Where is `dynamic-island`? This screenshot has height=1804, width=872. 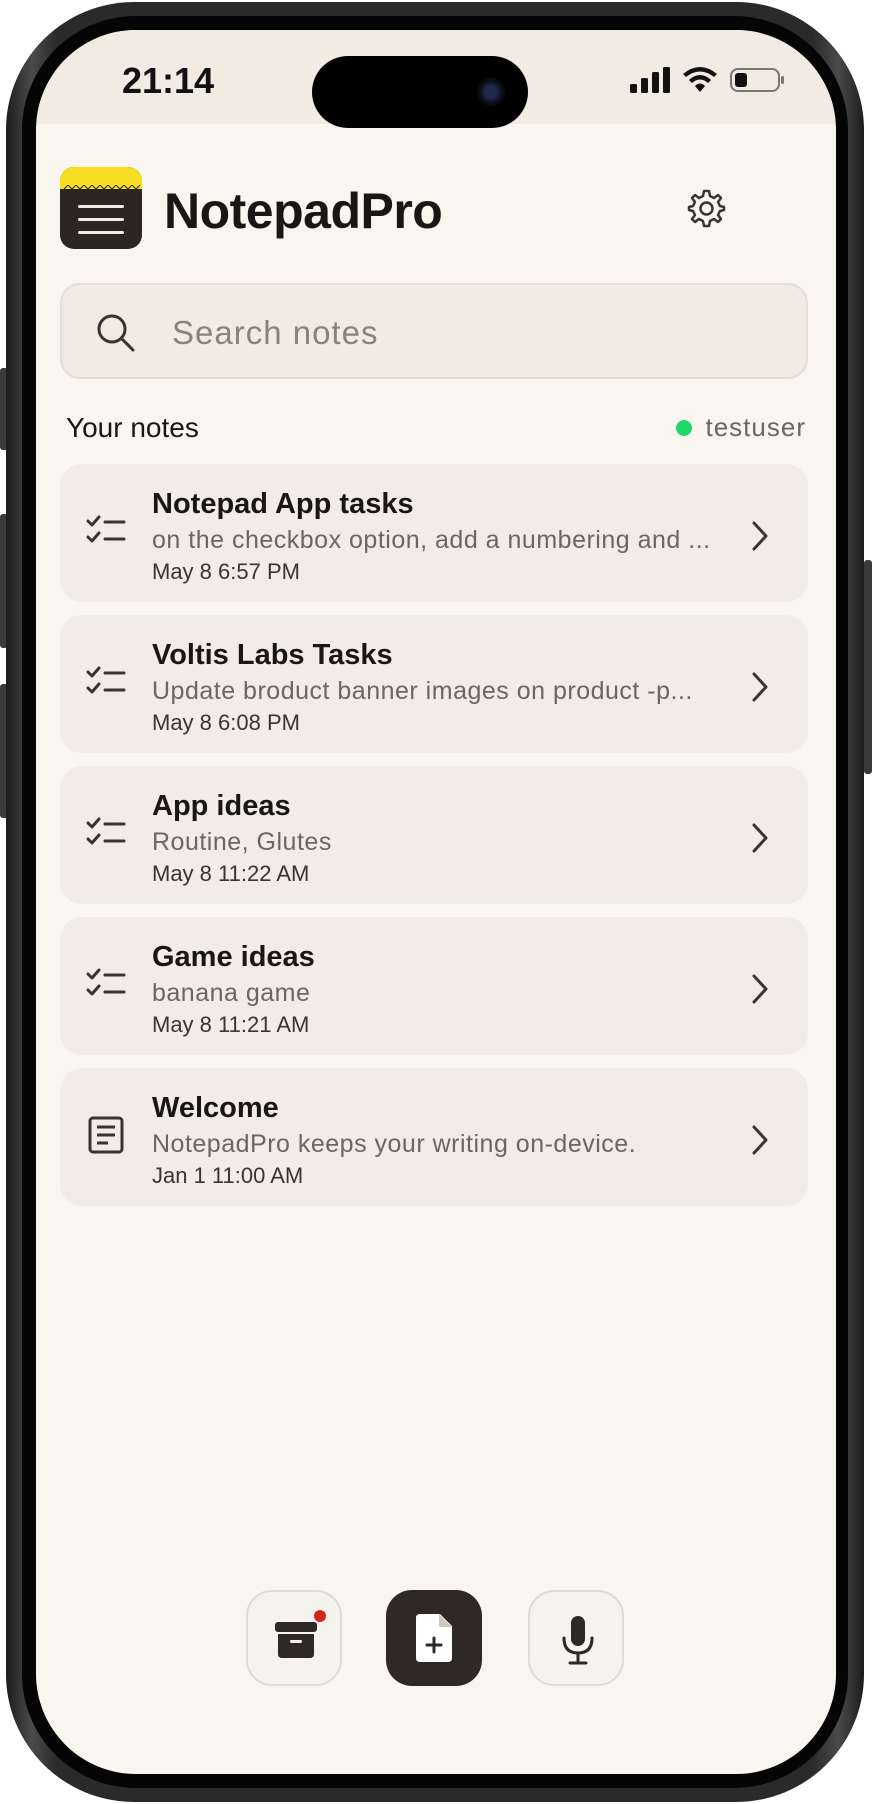
dynamic-island is located at coordinates (420, 92).